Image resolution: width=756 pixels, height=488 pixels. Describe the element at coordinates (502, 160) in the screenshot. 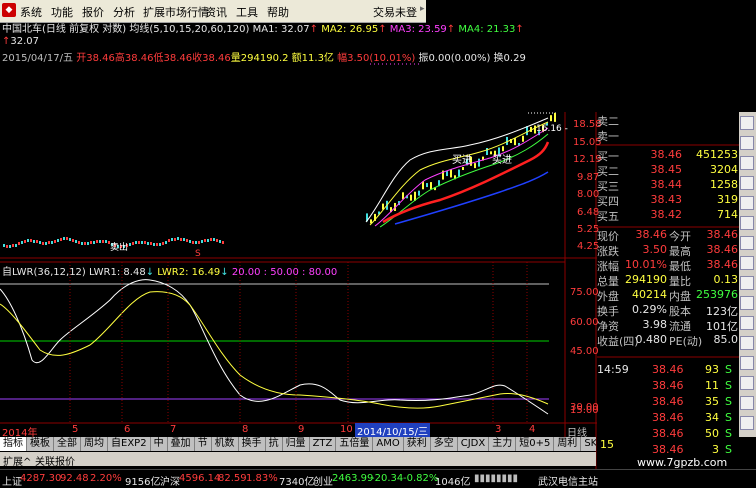

I see `buy-signal-2: 买进` at that location.